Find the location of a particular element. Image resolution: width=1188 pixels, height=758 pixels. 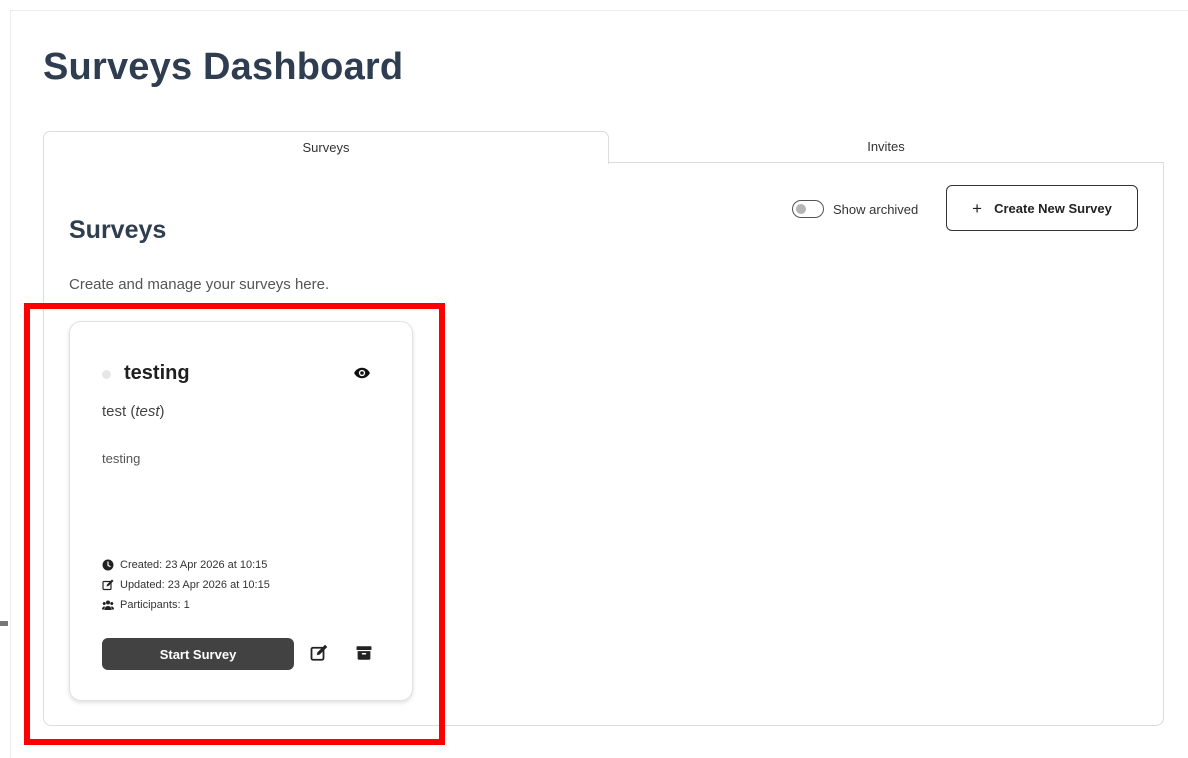

edge-mark is located at coordinates (4, 623).